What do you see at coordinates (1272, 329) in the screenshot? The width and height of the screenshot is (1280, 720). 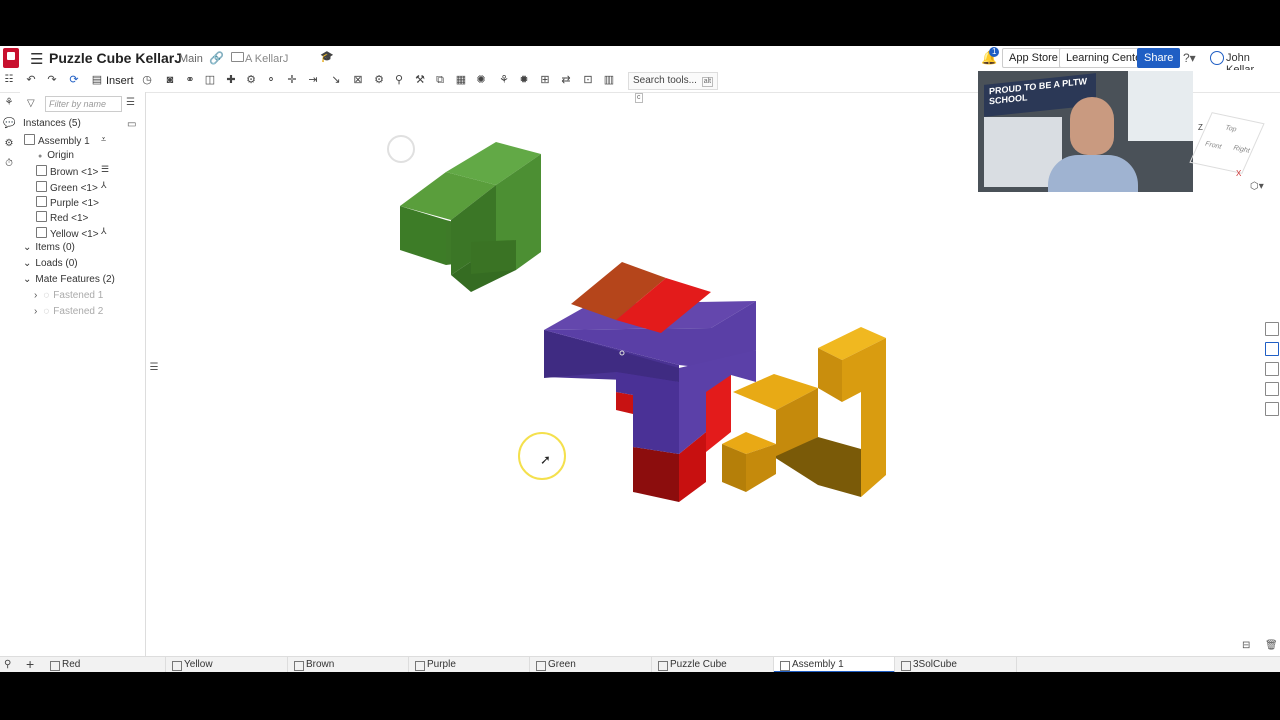 I see `properties-icon` at bounding box center [1272, 329].